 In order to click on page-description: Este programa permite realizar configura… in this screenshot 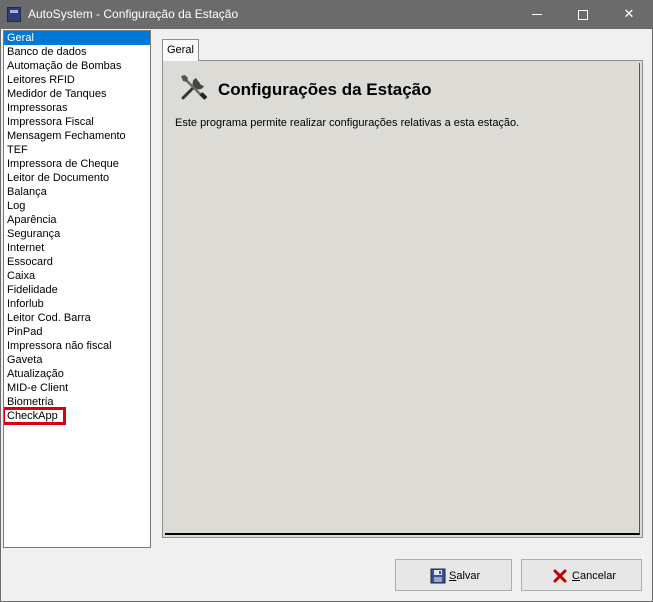, I will do `click(347, 123)`.